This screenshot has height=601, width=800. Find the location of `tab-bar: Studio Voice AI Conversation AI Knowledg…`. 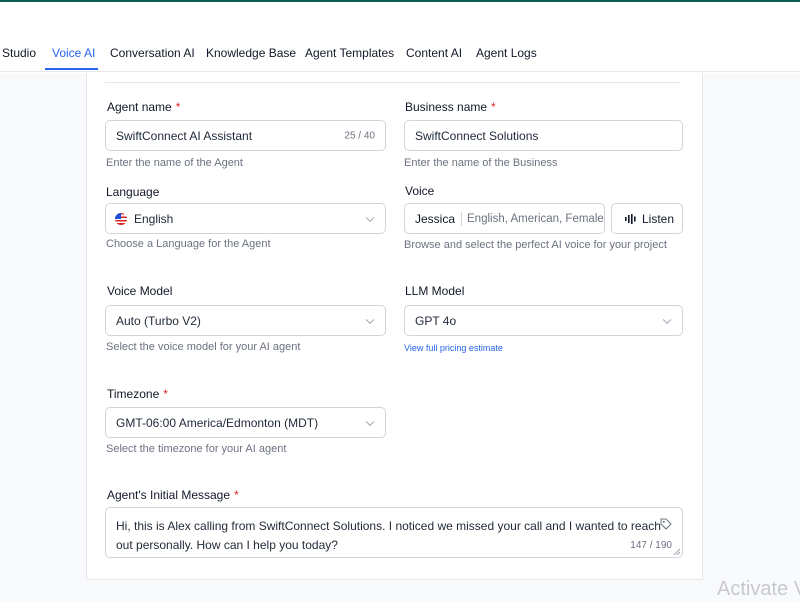

tab-bar: Studio Voice AI Conversation AI Knowledg… is located at coordinates (400, 54).